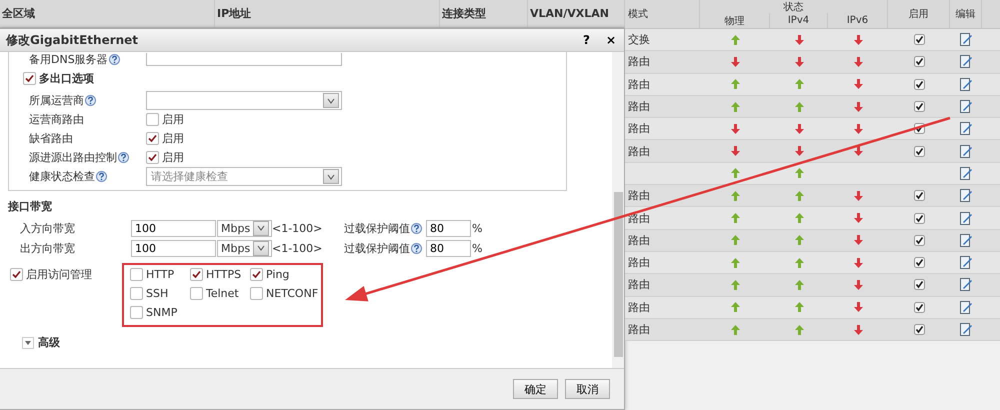 The width and height of the screenshot is (1000, 410). Describe the element at coordinates (799, 20) in the screenshot. I see `column-header: IPv4` at that location.